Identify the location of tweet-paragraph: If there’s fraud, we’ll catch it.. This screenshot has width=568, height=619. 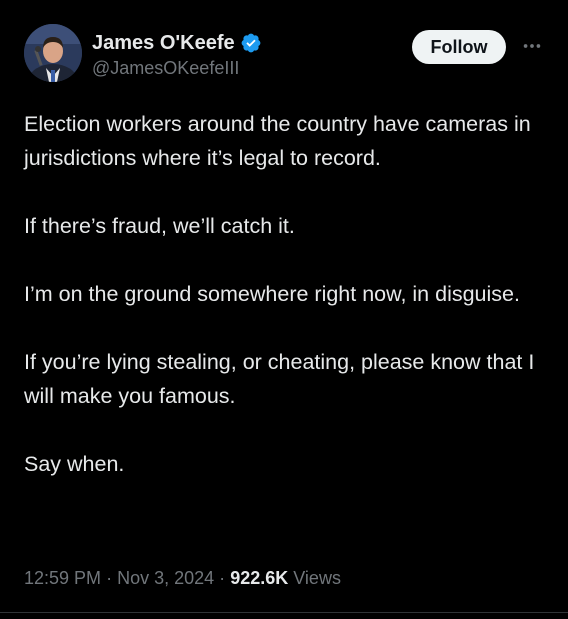
(159, 226).